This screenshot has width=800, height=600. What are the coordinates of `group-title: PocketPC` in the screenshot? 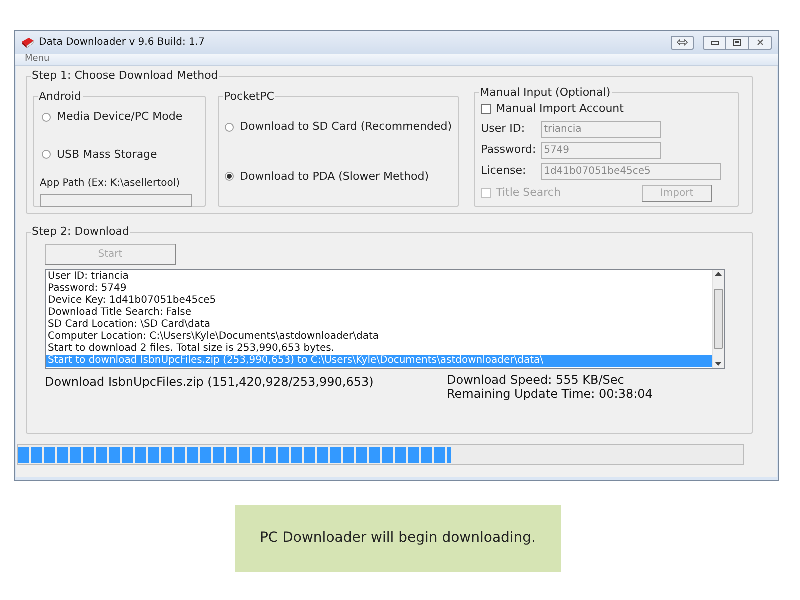 It's located at (249, 96).